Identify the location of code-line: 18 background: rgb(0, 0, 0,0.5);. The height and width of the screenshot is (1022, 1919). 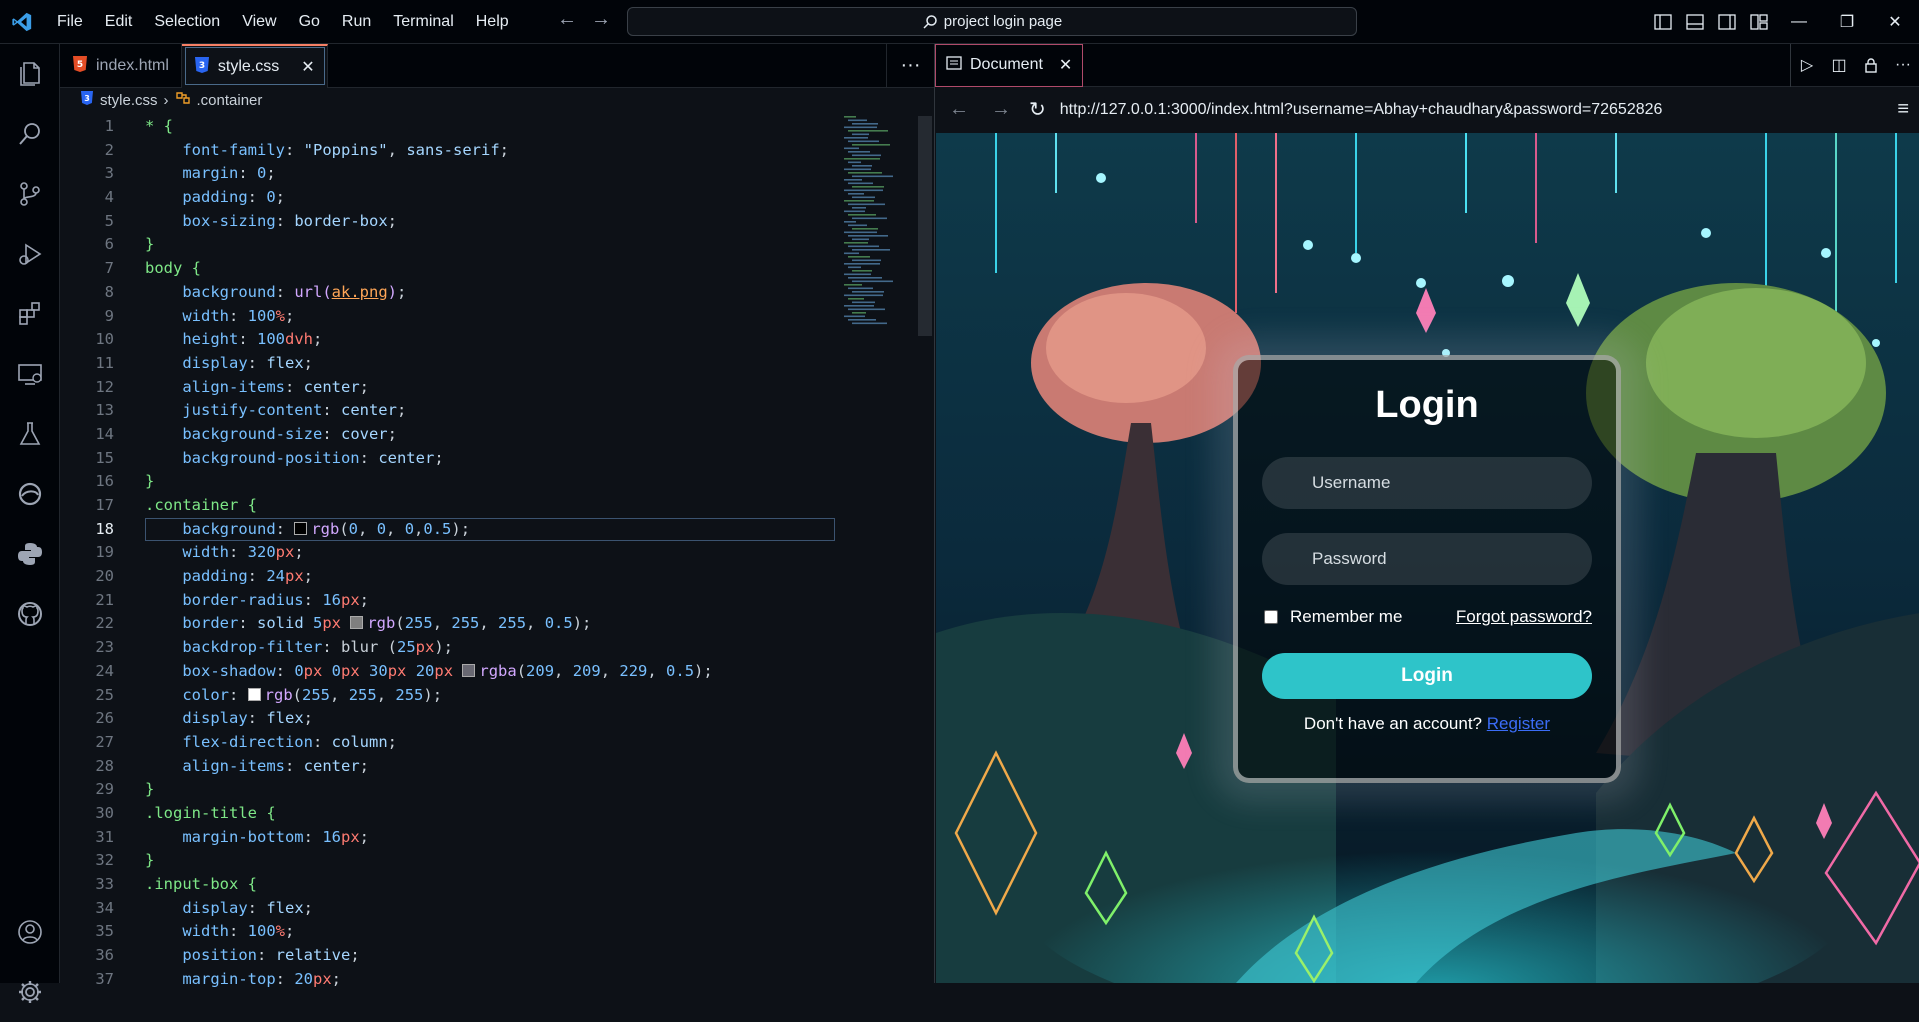
(497, 529).